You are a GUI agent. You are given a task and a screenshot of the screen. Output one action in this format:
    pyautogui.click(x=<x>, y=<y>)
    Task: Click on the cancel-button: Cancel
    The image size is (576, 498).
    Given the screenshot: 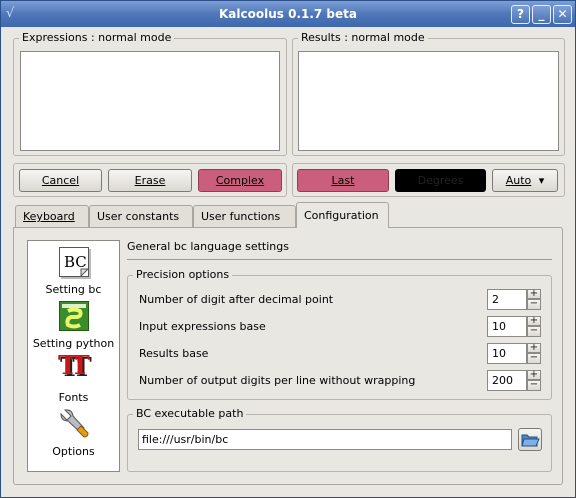 What is the action you would take?
    pyautogui.click(x=60, y=180)
    